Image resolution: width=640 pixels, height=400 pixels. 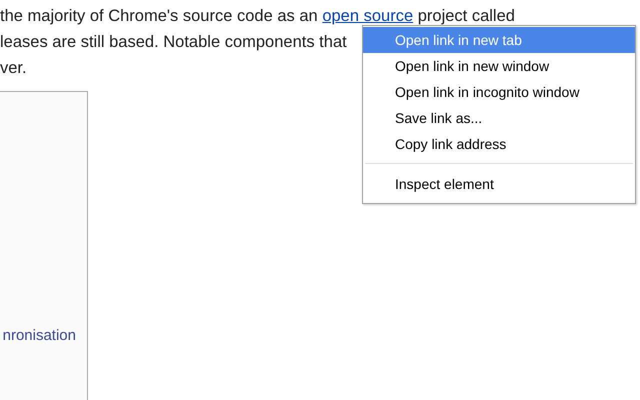 What do you see at coordinates (499, 184) in the screenshot?
I see `menu-item: Inspect element` at bounding box center [499, 184].